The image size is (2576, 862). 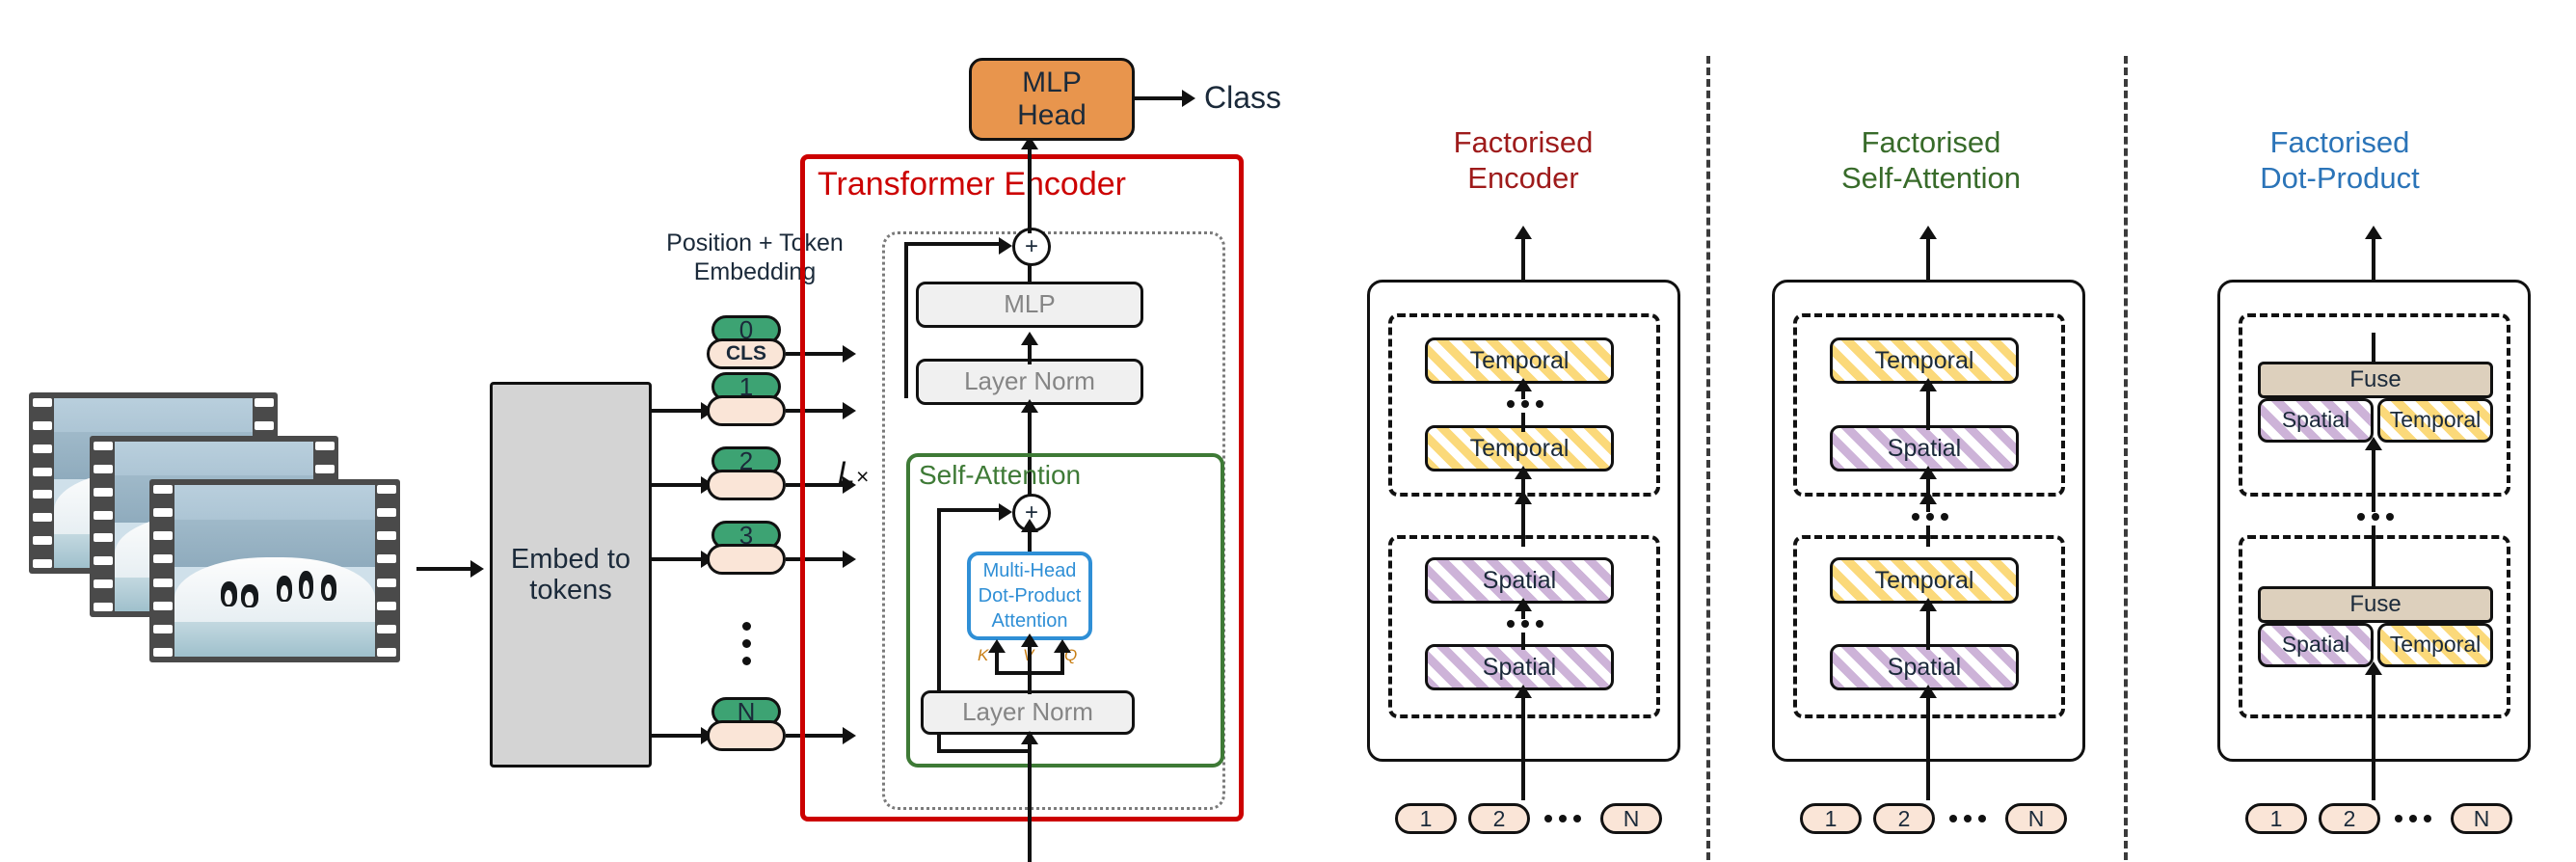 I want to click on variant-2-bottom-link-head, so click(x=1928, y=604).